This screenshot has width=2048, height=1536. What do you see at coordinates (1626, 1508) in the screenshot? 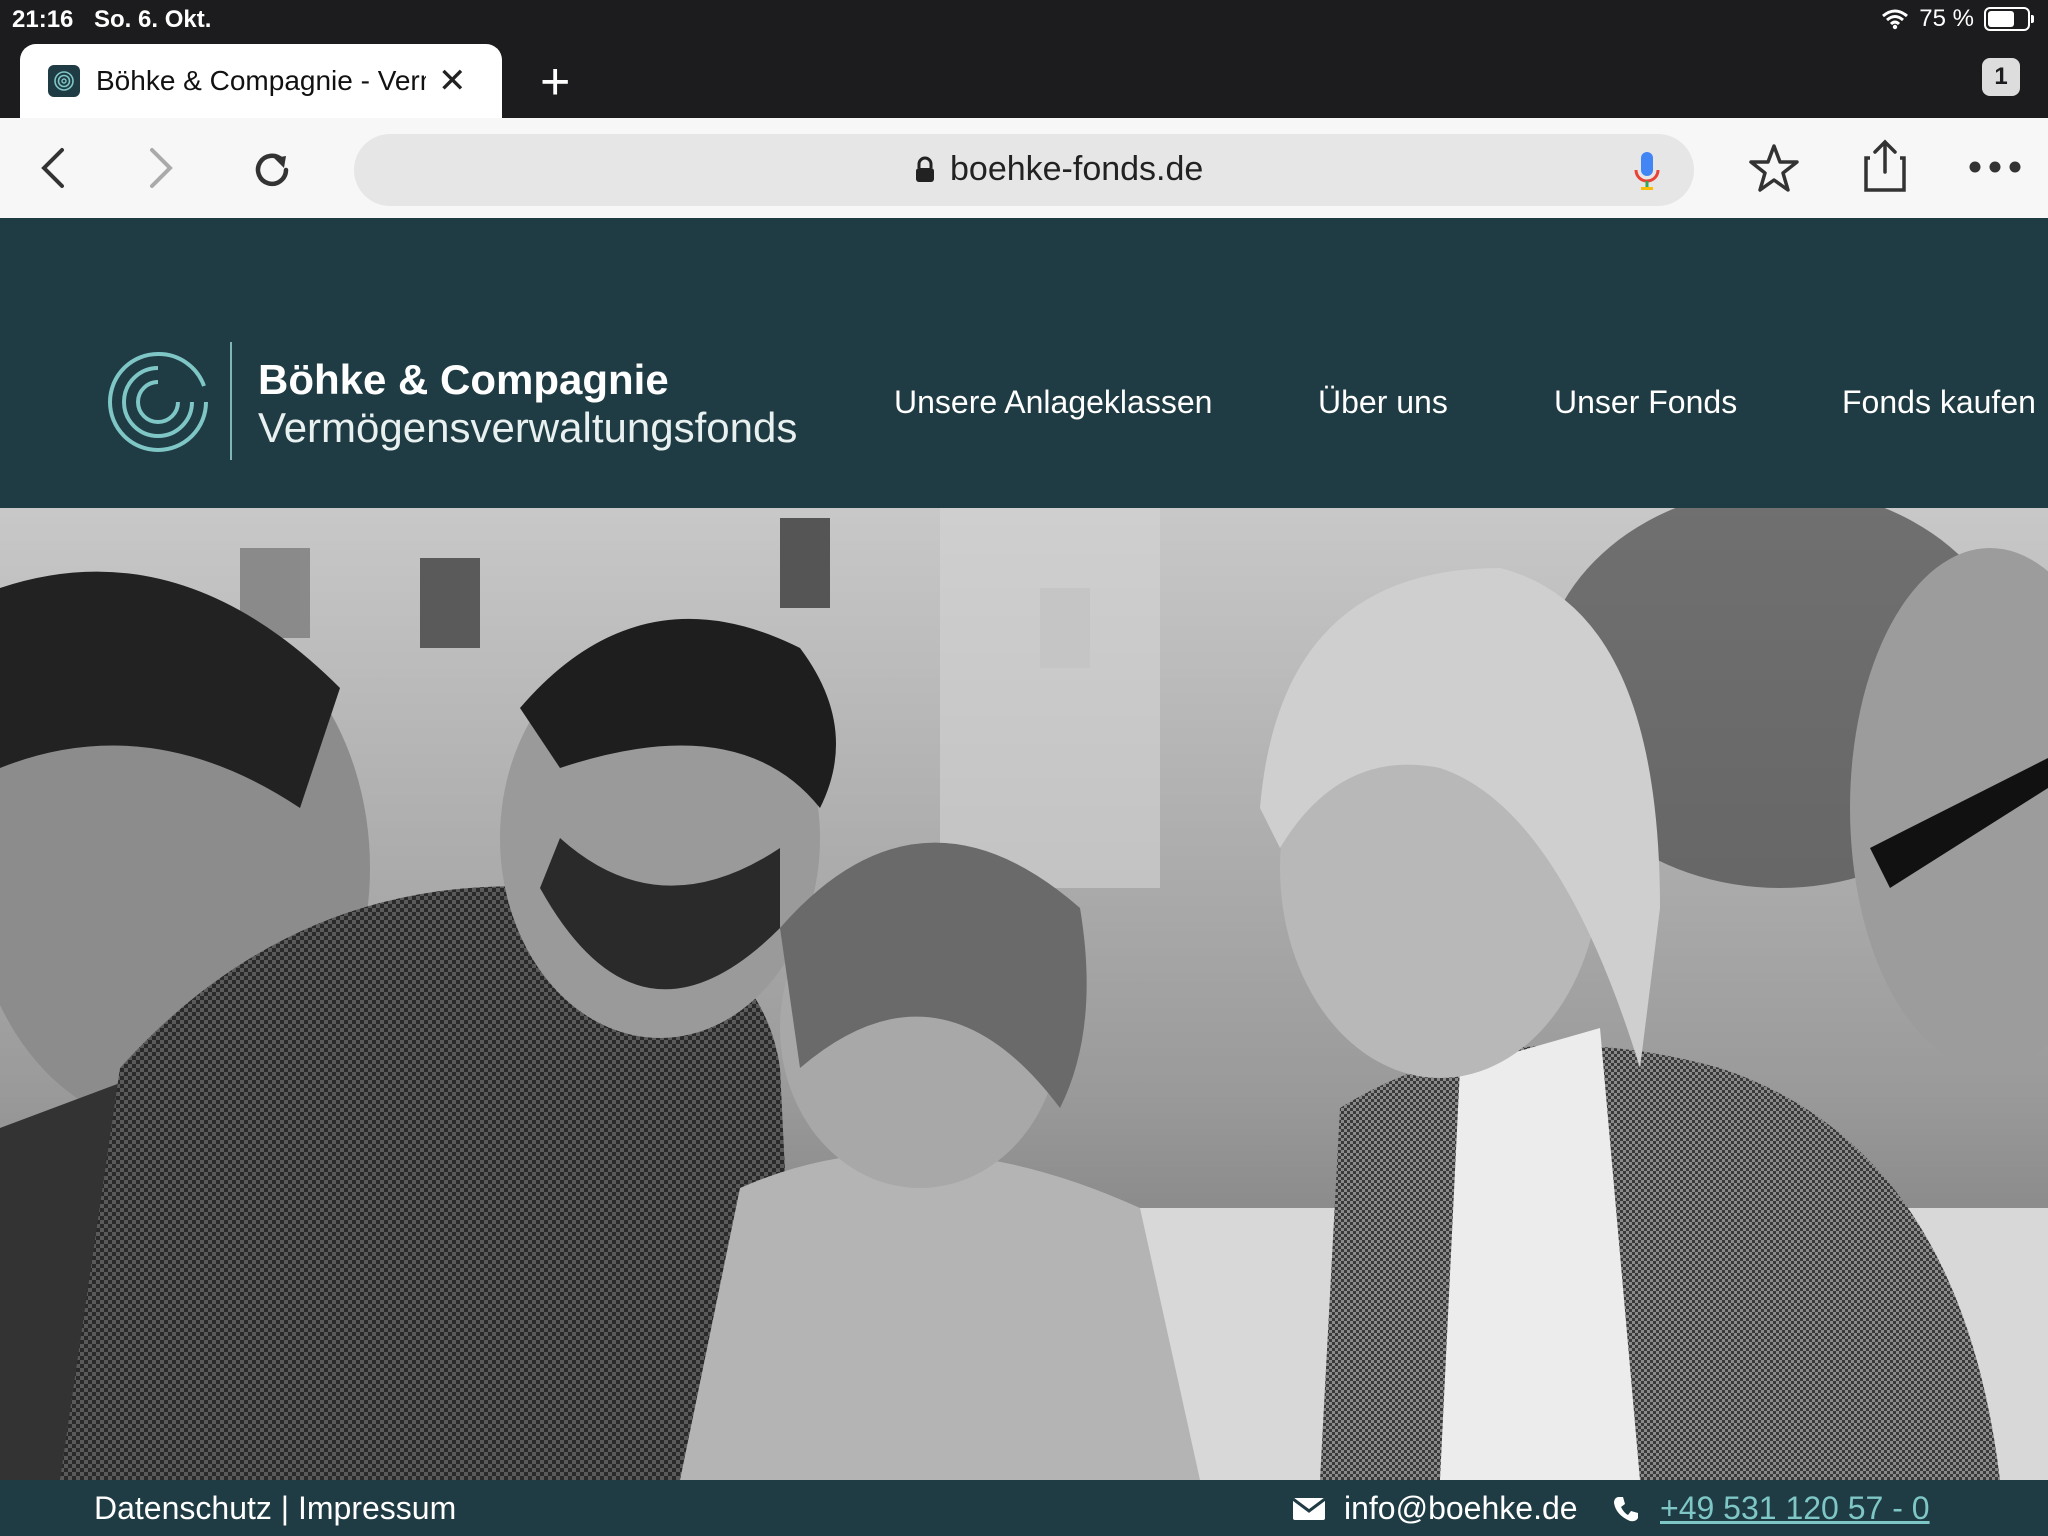
I see `phone-icon` at bounding box center [1626, 1508].